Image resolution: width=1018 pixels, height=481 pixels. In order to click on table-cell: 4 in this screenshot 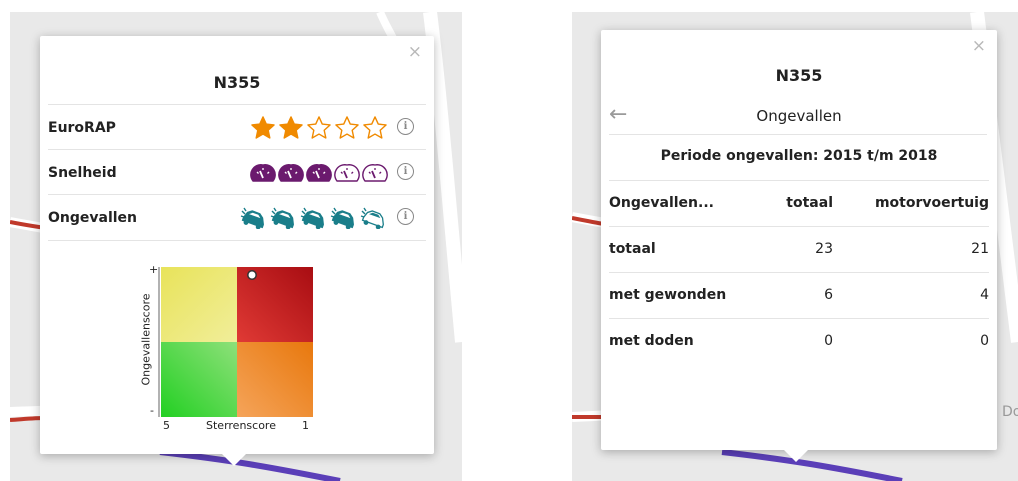, I will do `click(984, 295)`.